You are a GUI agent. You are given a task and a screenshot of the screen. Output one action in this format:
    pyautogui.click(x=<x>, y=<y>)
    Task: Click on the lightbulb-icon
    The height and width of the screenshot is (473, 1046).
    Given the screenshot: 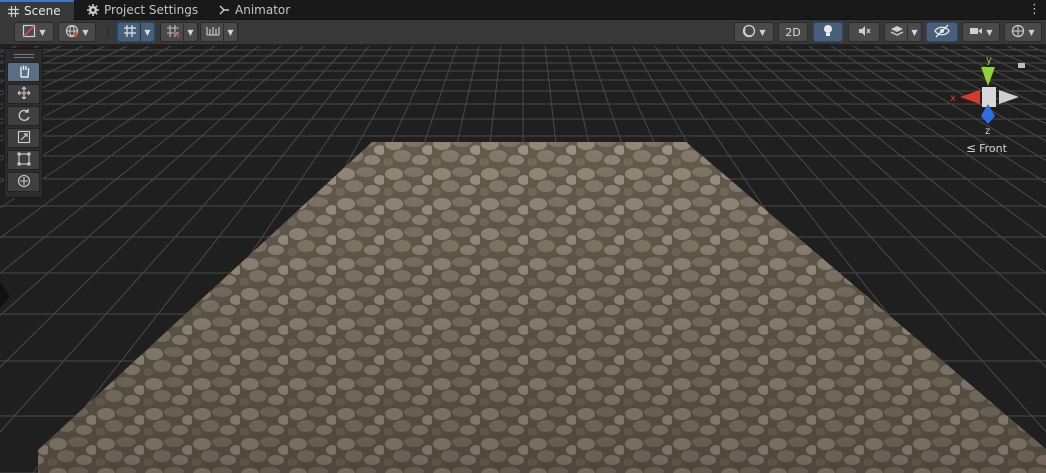 What is the action you would take?
    pyautogui.click(x=828, y=32)
    